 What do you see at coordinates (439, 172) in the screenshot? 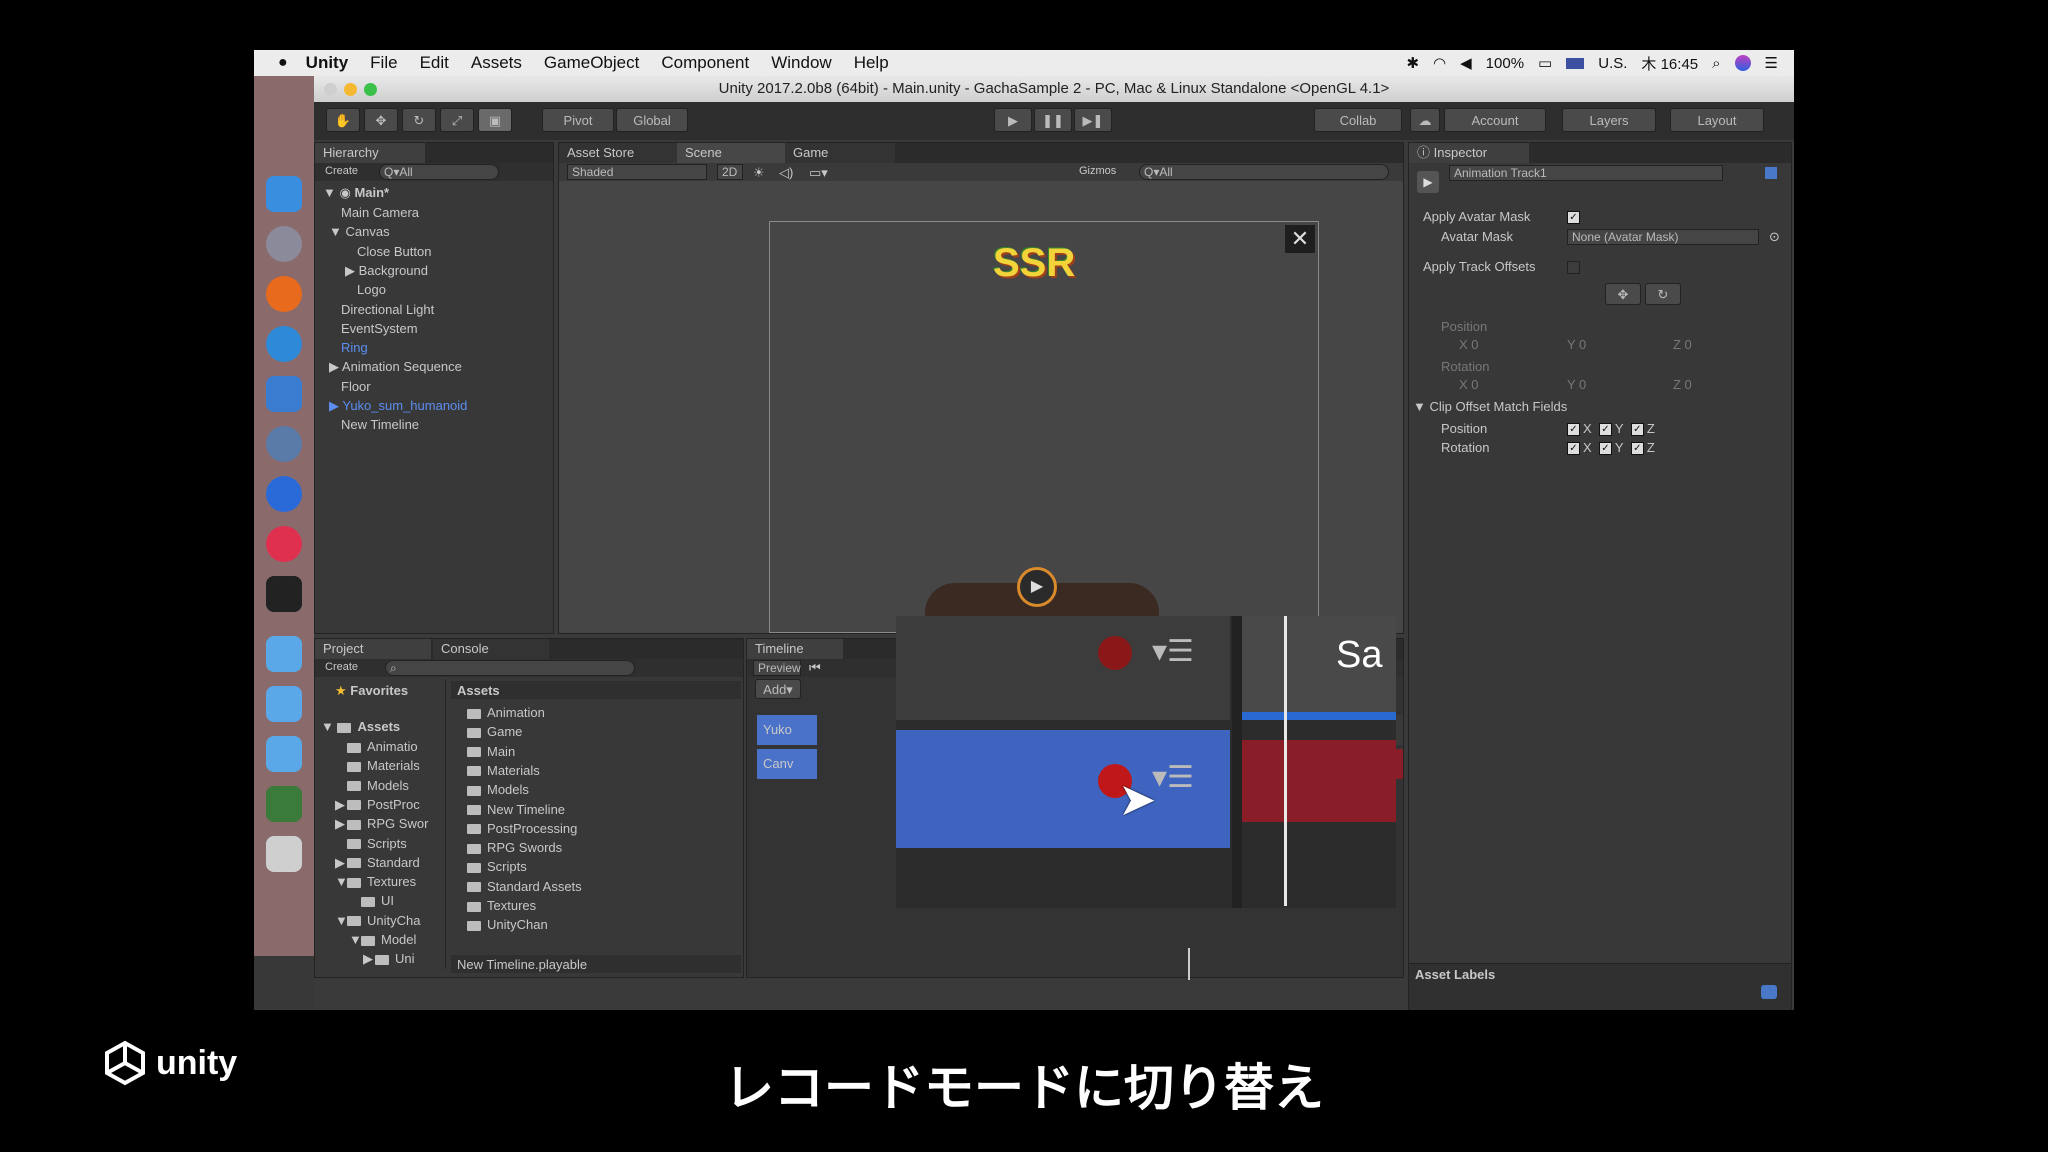
I see `hierarchy-search-input: Q▾All` at bounding box center [439, 172].